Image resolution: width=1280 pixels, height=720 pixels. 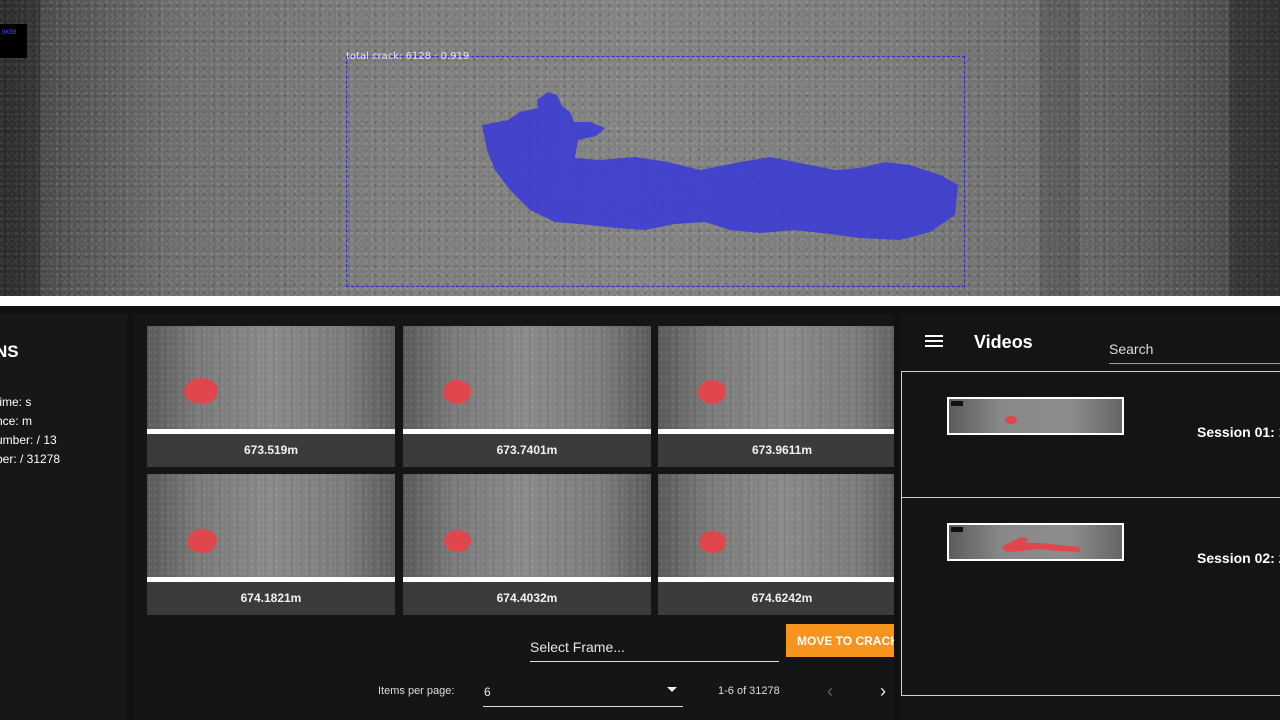 I want to click on frame-card: 673.7401m, so click(x=527, y=396).